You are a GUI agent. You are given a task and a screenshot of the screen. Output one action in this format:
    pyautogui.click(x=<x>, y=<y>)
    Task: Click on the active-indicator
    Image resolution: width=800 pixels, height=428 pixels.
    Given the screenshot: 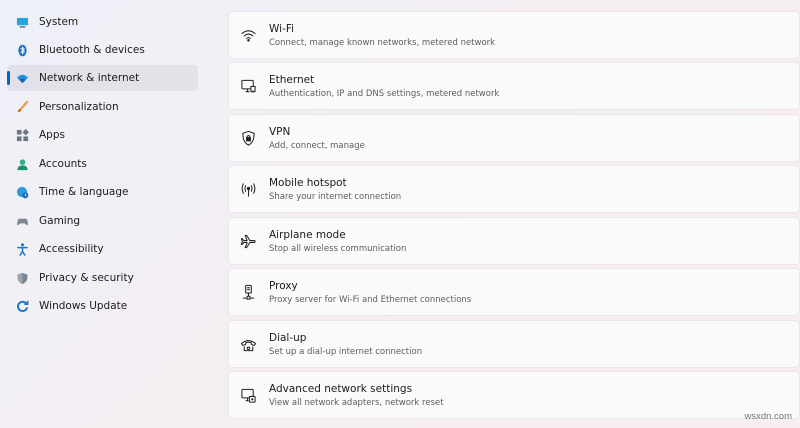 What is the action you would take?
    pyautogui.click(x=8, y=78)
    